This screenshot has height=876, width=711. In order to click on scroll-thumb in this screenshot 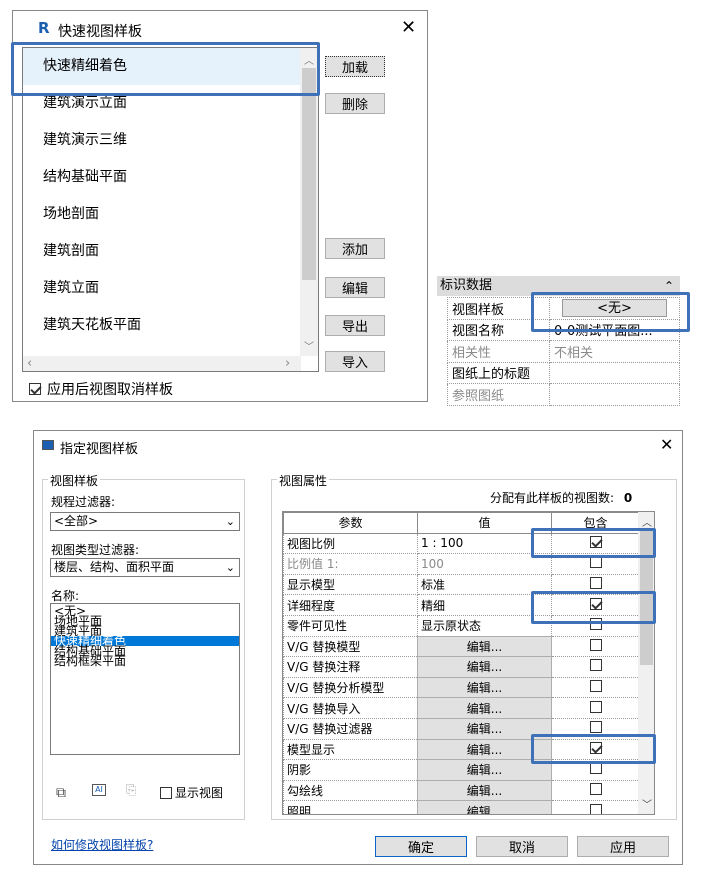, I will do `click(309, 174)`.